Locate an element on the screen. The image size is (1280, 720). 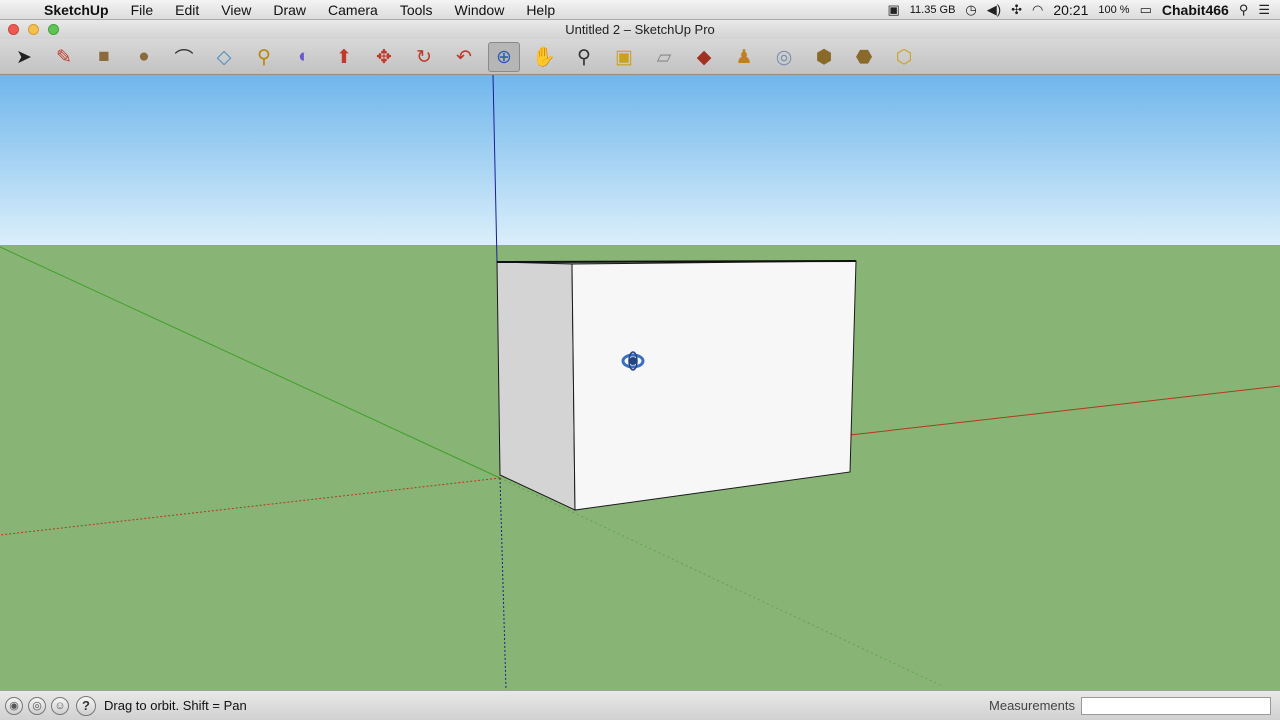
close-window-button is located at coordinates (13, 29).